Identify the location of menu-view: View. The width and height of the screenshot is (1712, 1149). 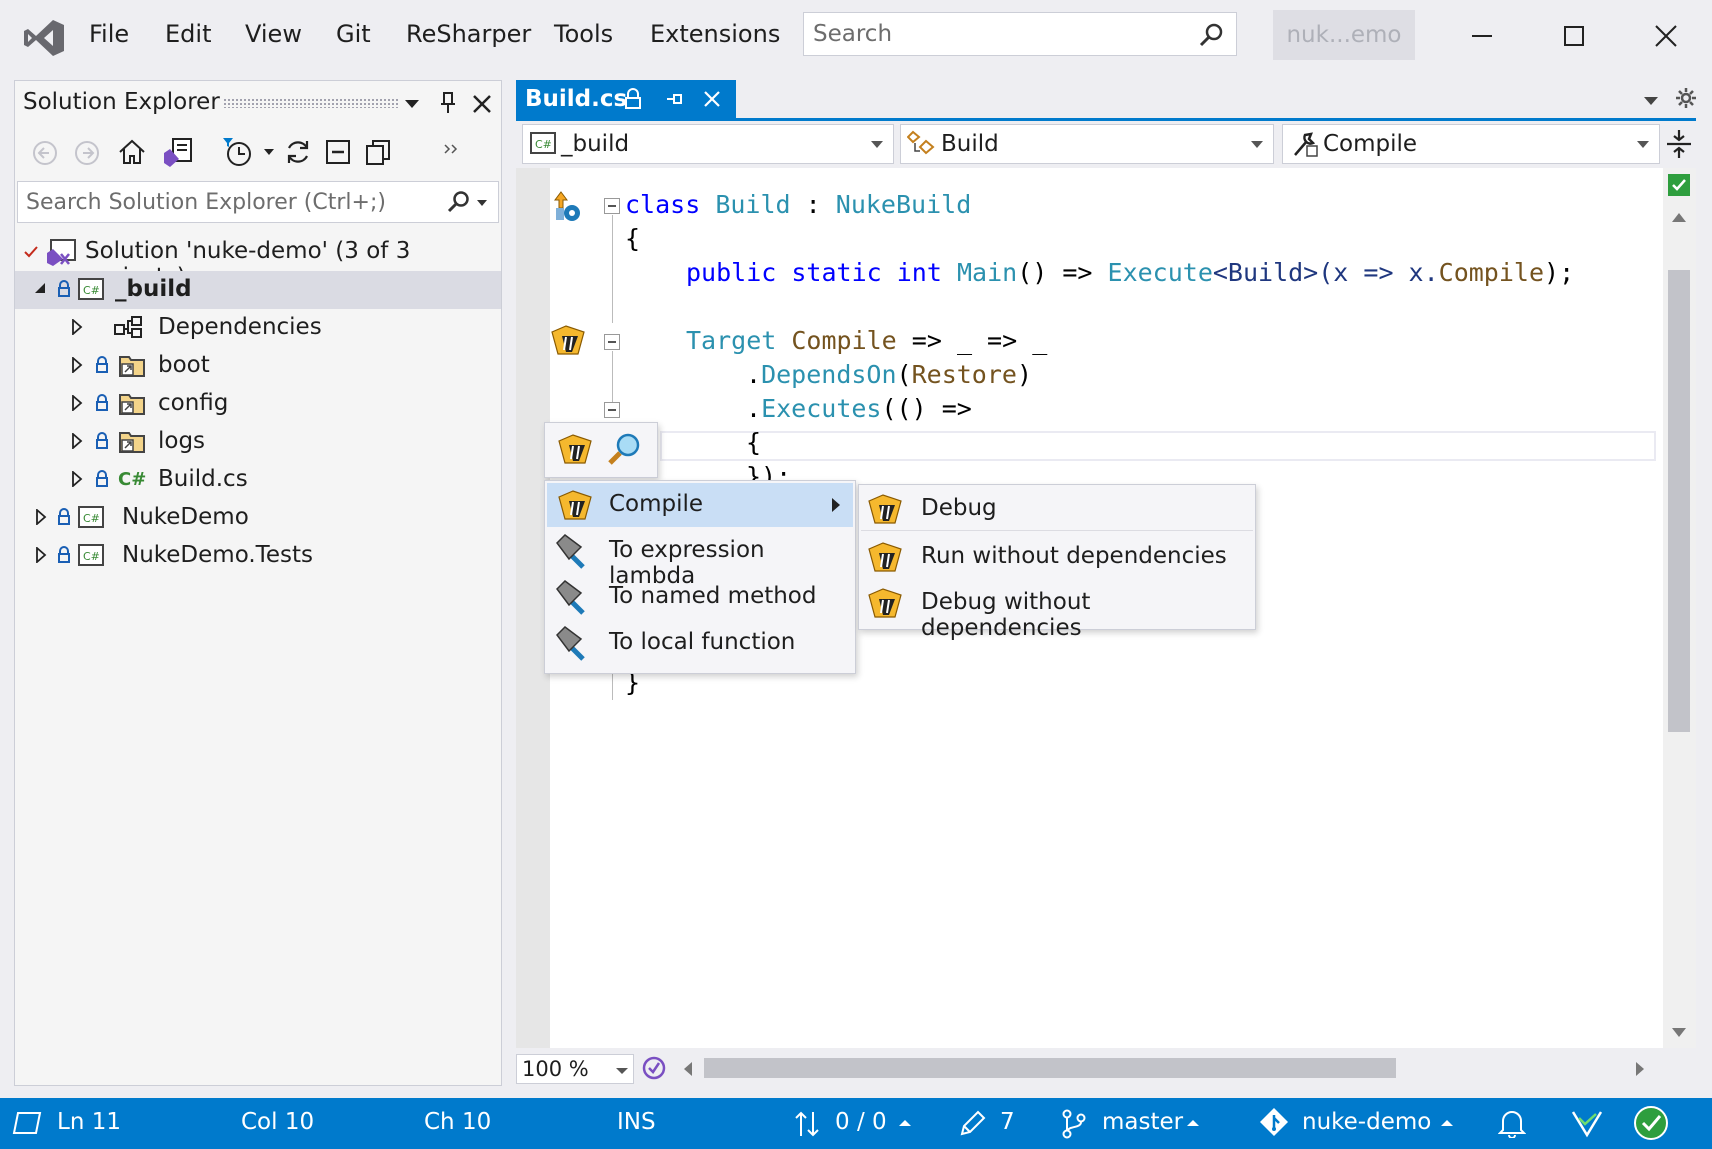
(273, 34).